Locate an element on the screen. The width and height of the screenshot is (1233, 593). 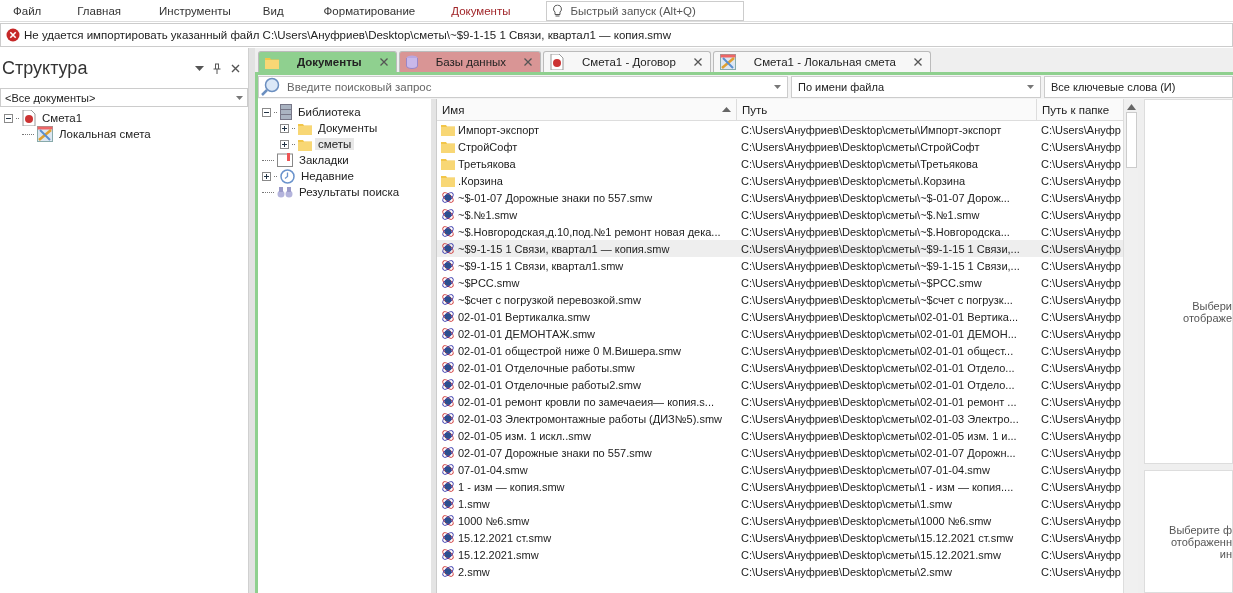
file-row: ~$9-1-15 1 Связи, квартал1 — копия.smw C:\Users\Ануфриев\Desktop\сметы\~$9-1-15 1 Связи,... C:\Users\Ануфр is located at coordinates (780, 248).